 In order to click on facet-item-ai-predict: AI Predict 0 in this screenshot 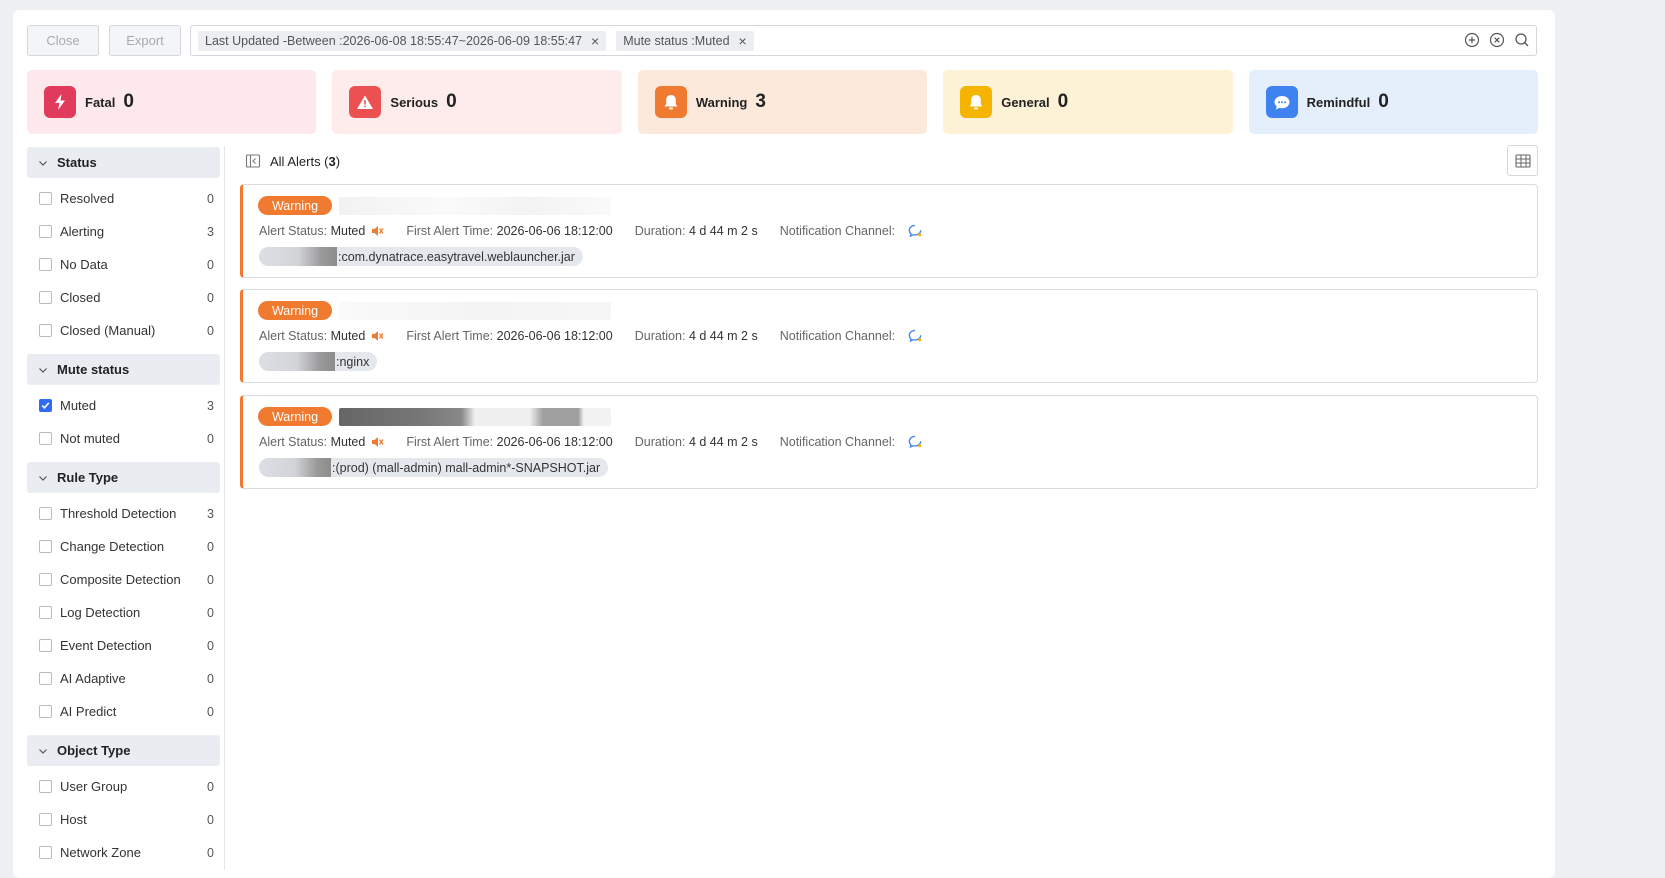, I will do `click(123, 711)`.